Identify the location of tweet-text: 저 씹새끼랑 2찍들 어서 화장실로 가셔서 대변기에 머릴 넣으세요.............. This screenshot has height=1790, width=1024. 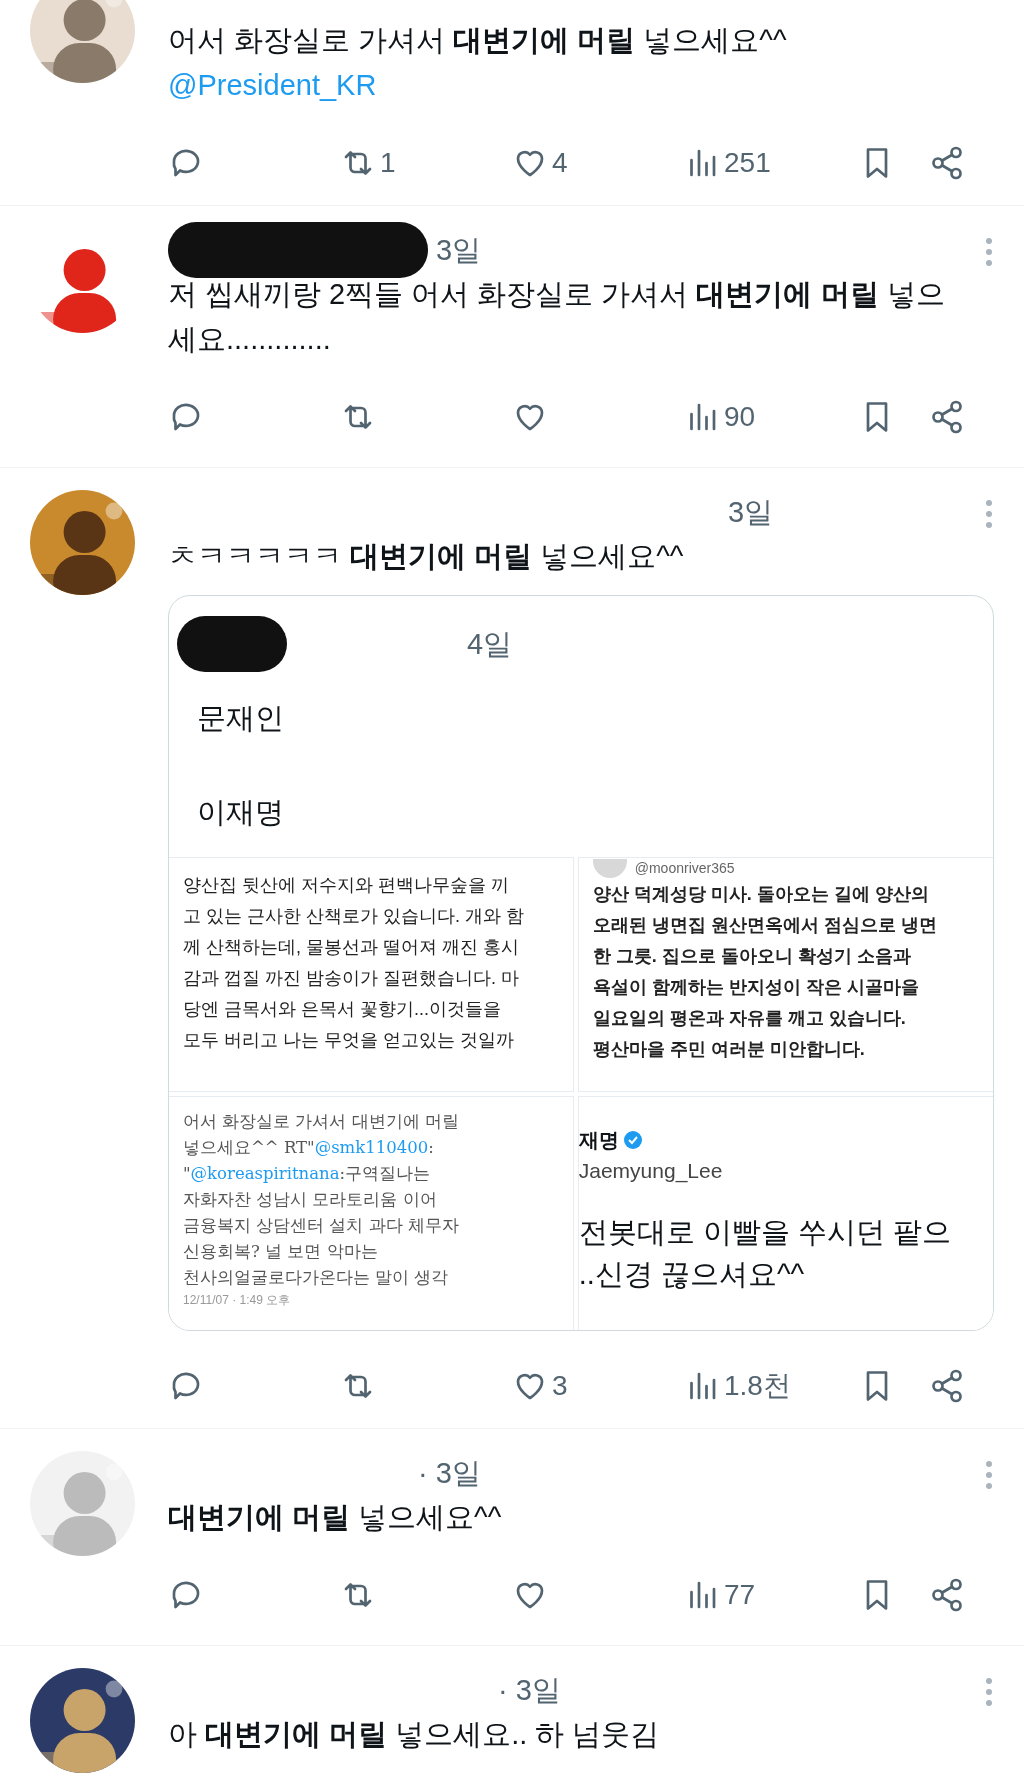
(557, 317).